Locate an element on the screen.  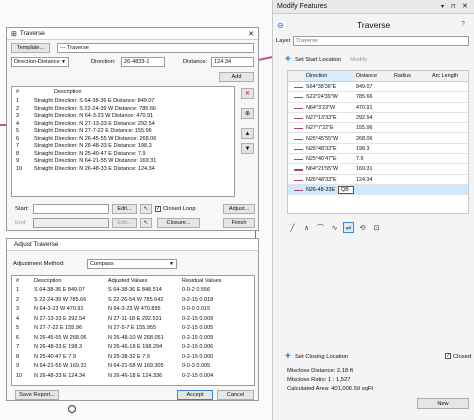
modify-button: Modify is located at coordinates (358, 60).